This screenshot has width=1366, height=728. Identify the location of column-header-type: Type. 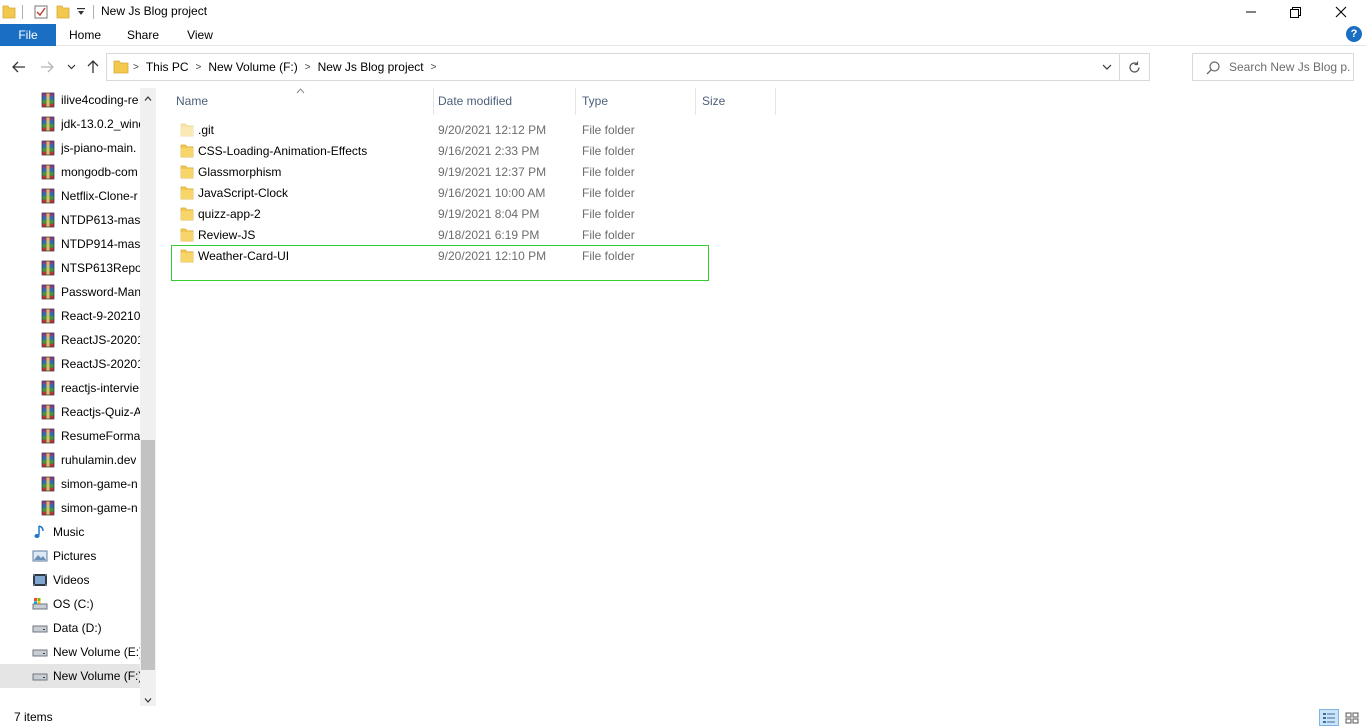
(636, 101).